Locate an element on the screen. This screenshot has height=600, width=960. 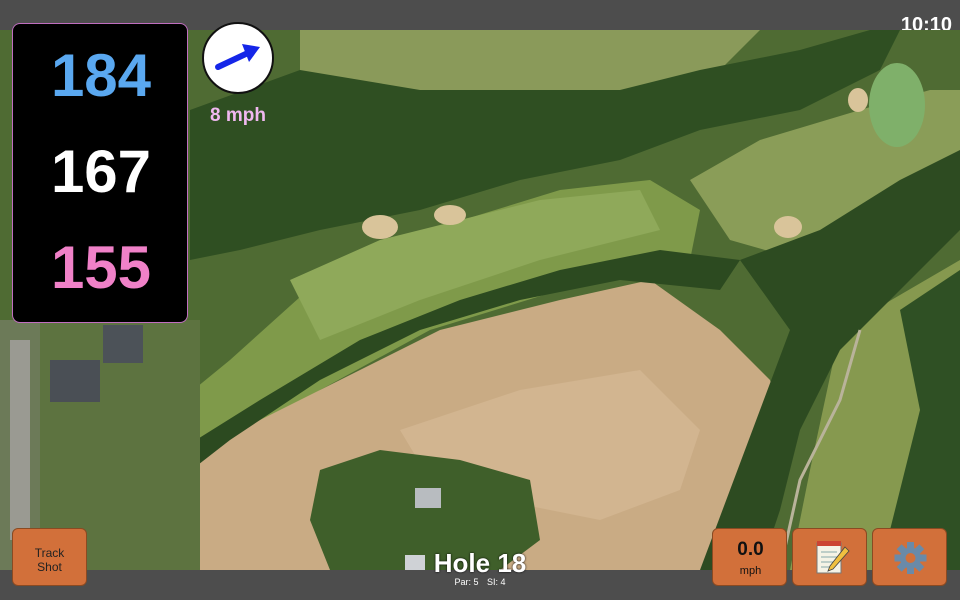
wind-indicator is located at coordinates (238, 58).